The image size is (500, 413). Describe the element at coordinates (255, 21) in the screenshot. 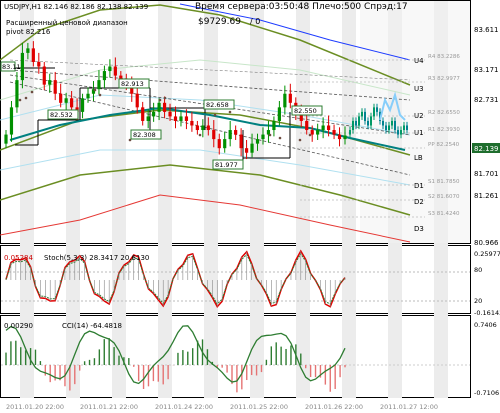

I see `equity-percent: / 0` at that location.